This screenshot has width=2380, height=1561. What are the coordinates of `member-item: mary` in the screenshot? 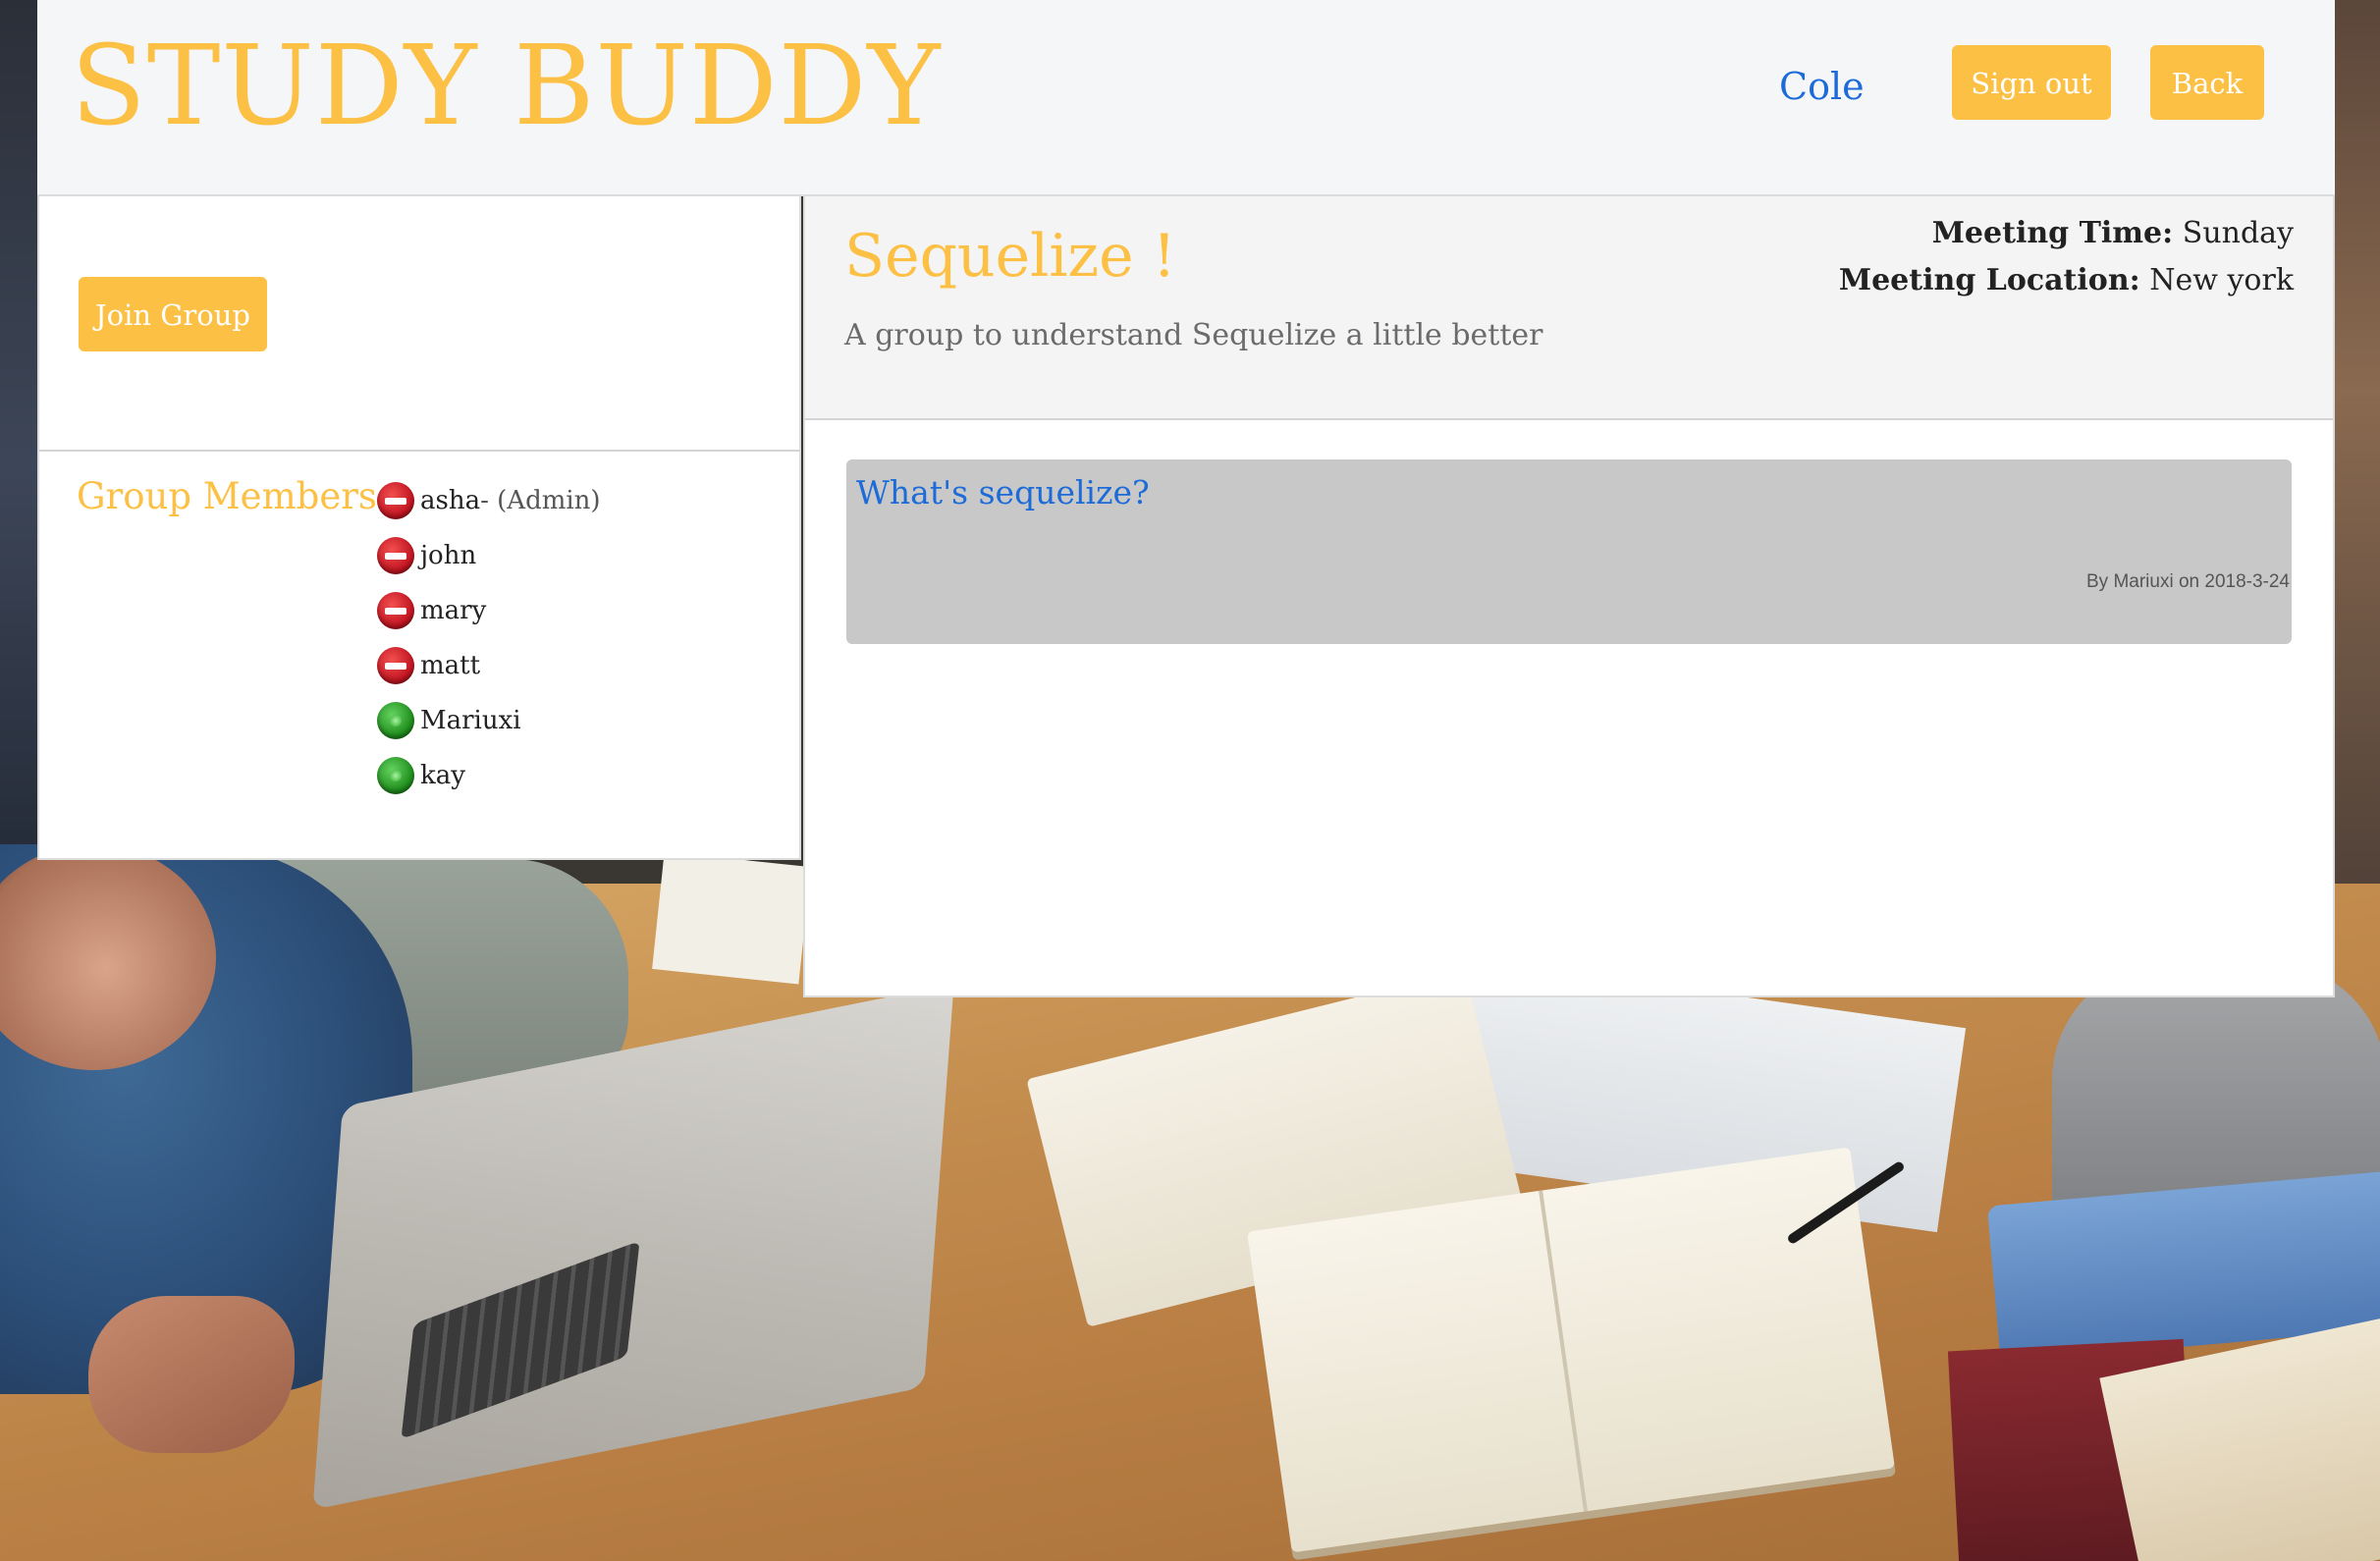 It's located at (489, 611).